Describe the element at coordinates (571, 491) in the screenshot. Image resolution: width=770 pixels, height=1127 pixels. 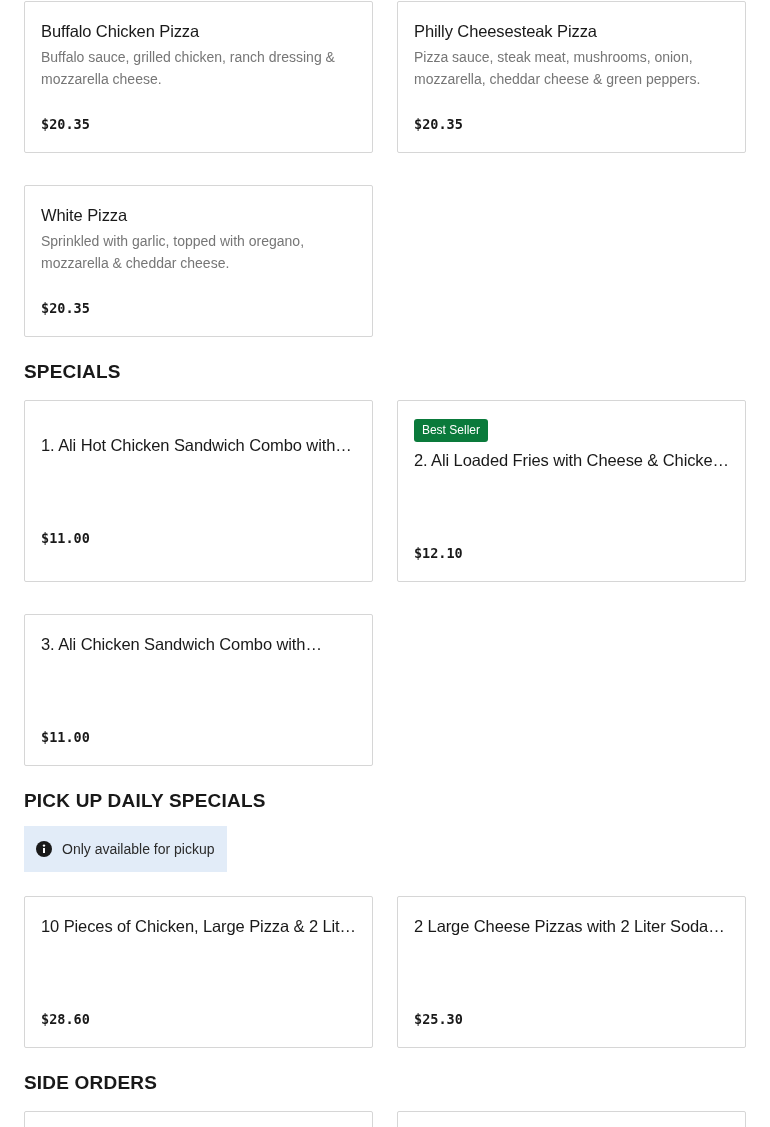
I see `menu-item-card: Best Seller 2. Ali Loaded Fries with Cheese & Chicke… $12.10` at that location.